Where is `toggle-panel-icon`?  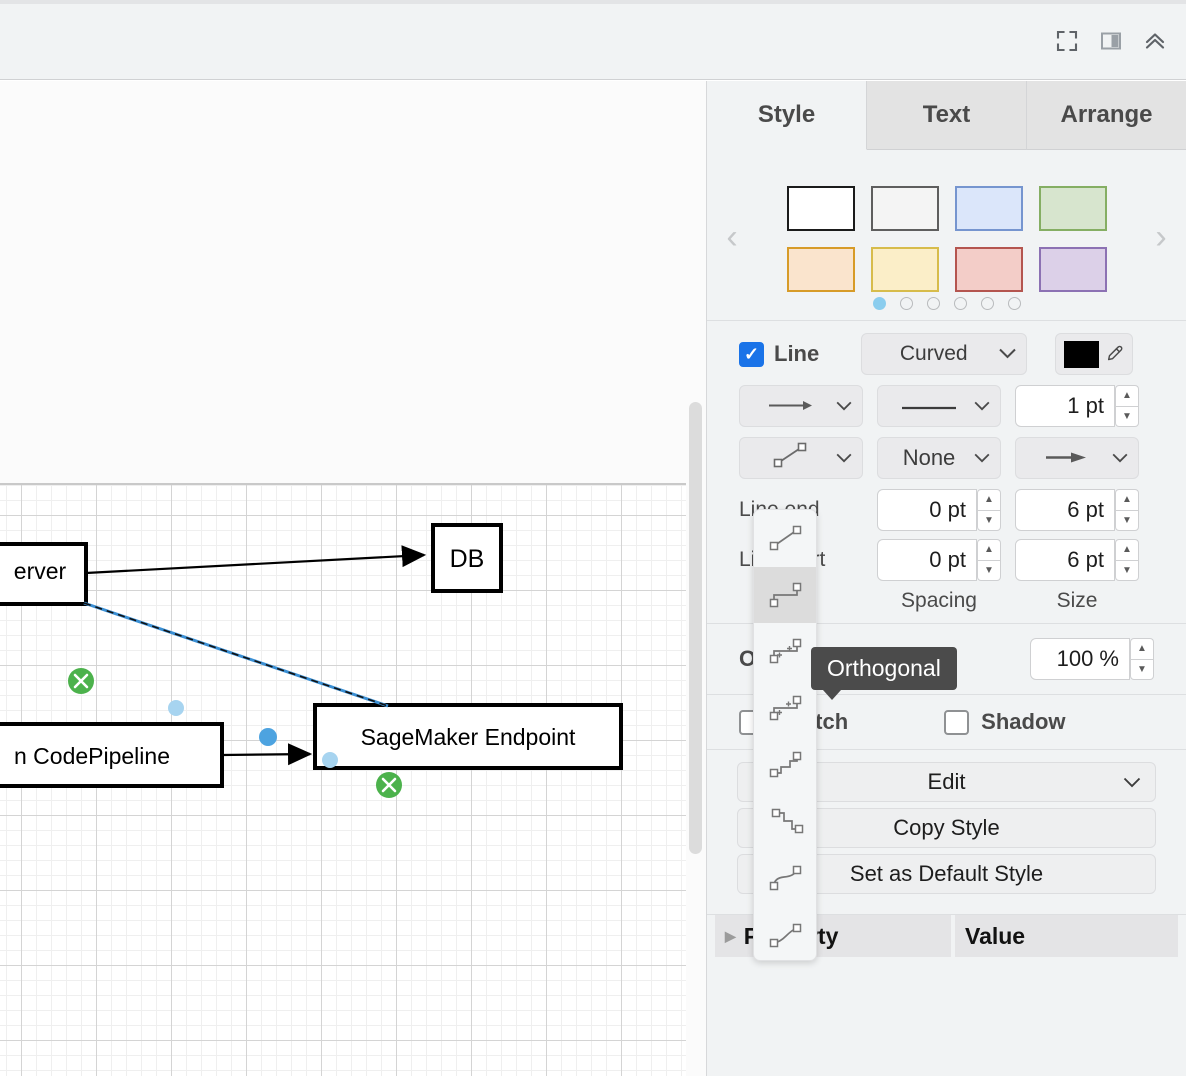 toggle-panel-icon is located at coordinates (1111, 41).